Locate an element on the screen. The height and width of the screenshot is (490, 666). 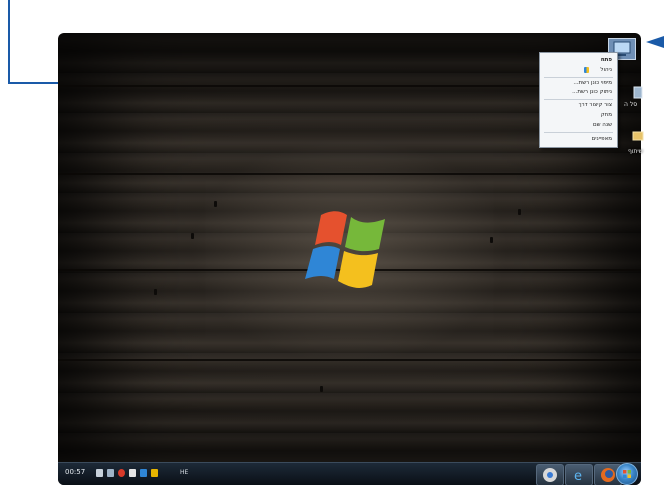
taskbar: 00:57 HE e is located at coordinates (349, 473).